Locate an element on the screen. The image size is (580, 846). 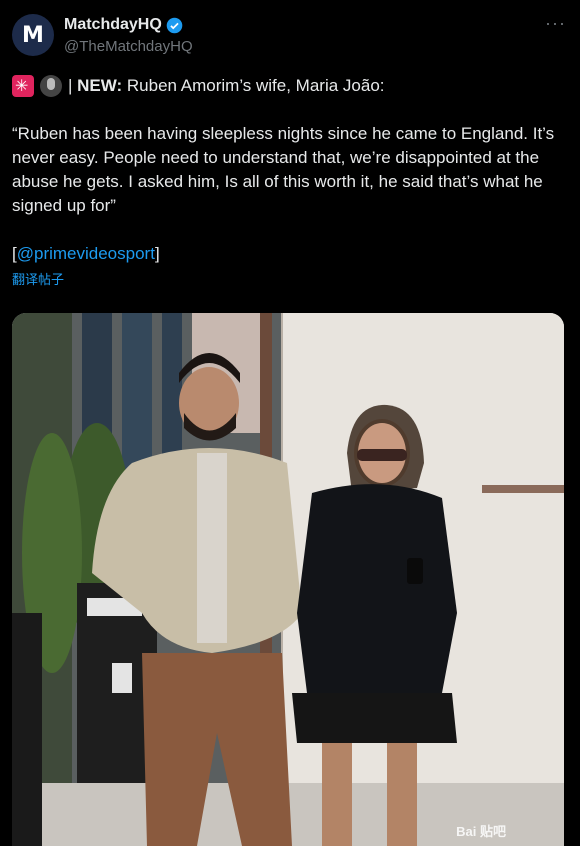
tweet-header: M MatchdayHQ @TheMatchdayHQ ··· is located at coordinates (290, 36).